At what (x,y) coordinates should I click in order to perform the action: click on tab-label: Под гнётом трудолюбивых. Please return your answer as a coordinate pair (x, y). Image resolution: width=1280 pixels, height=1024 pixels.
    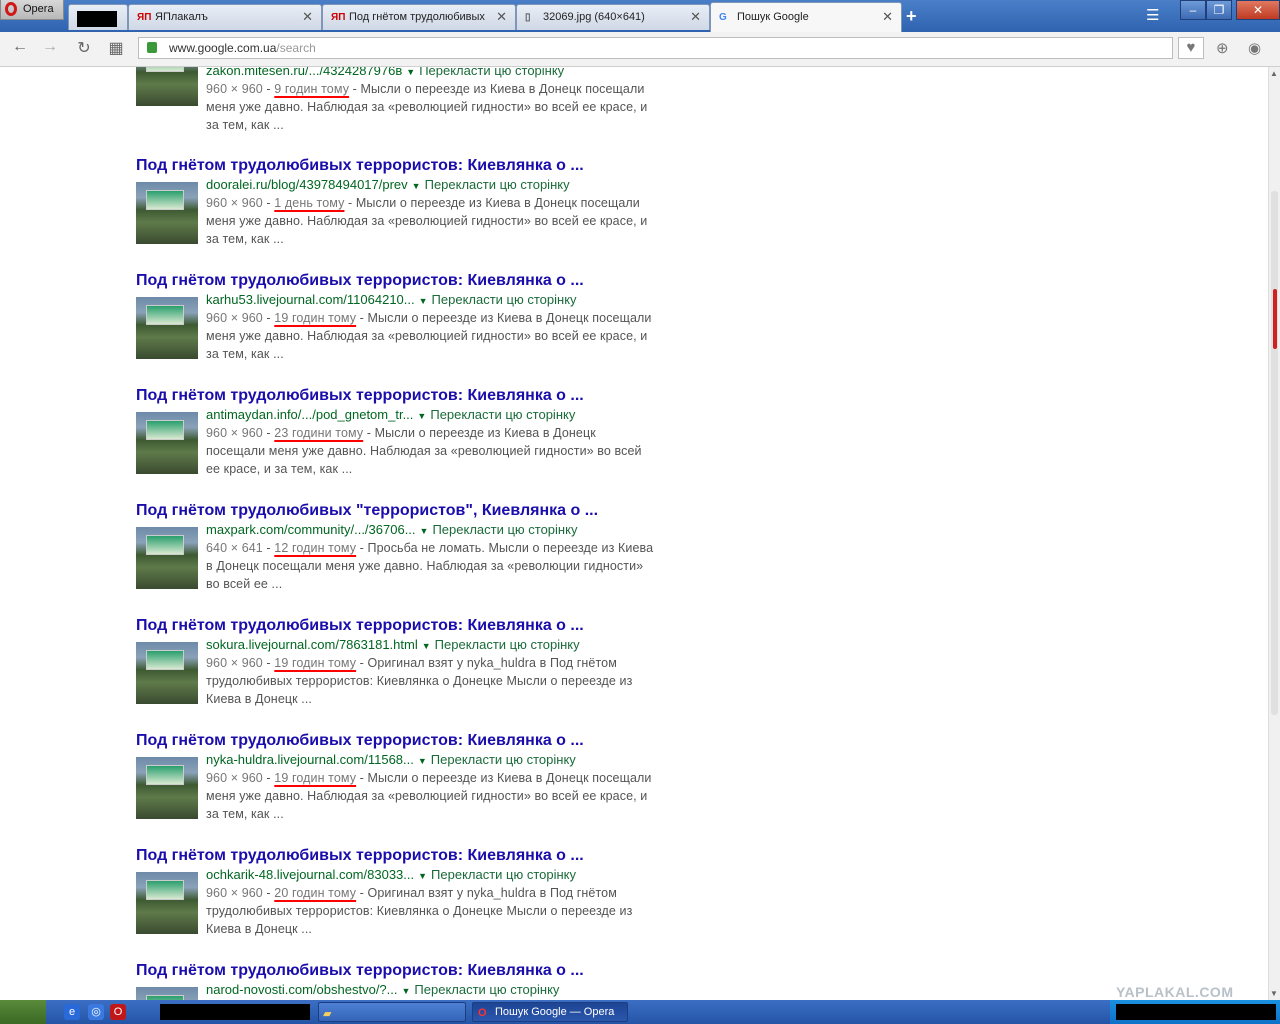
    Looking at the image, I should click on (417, 17).